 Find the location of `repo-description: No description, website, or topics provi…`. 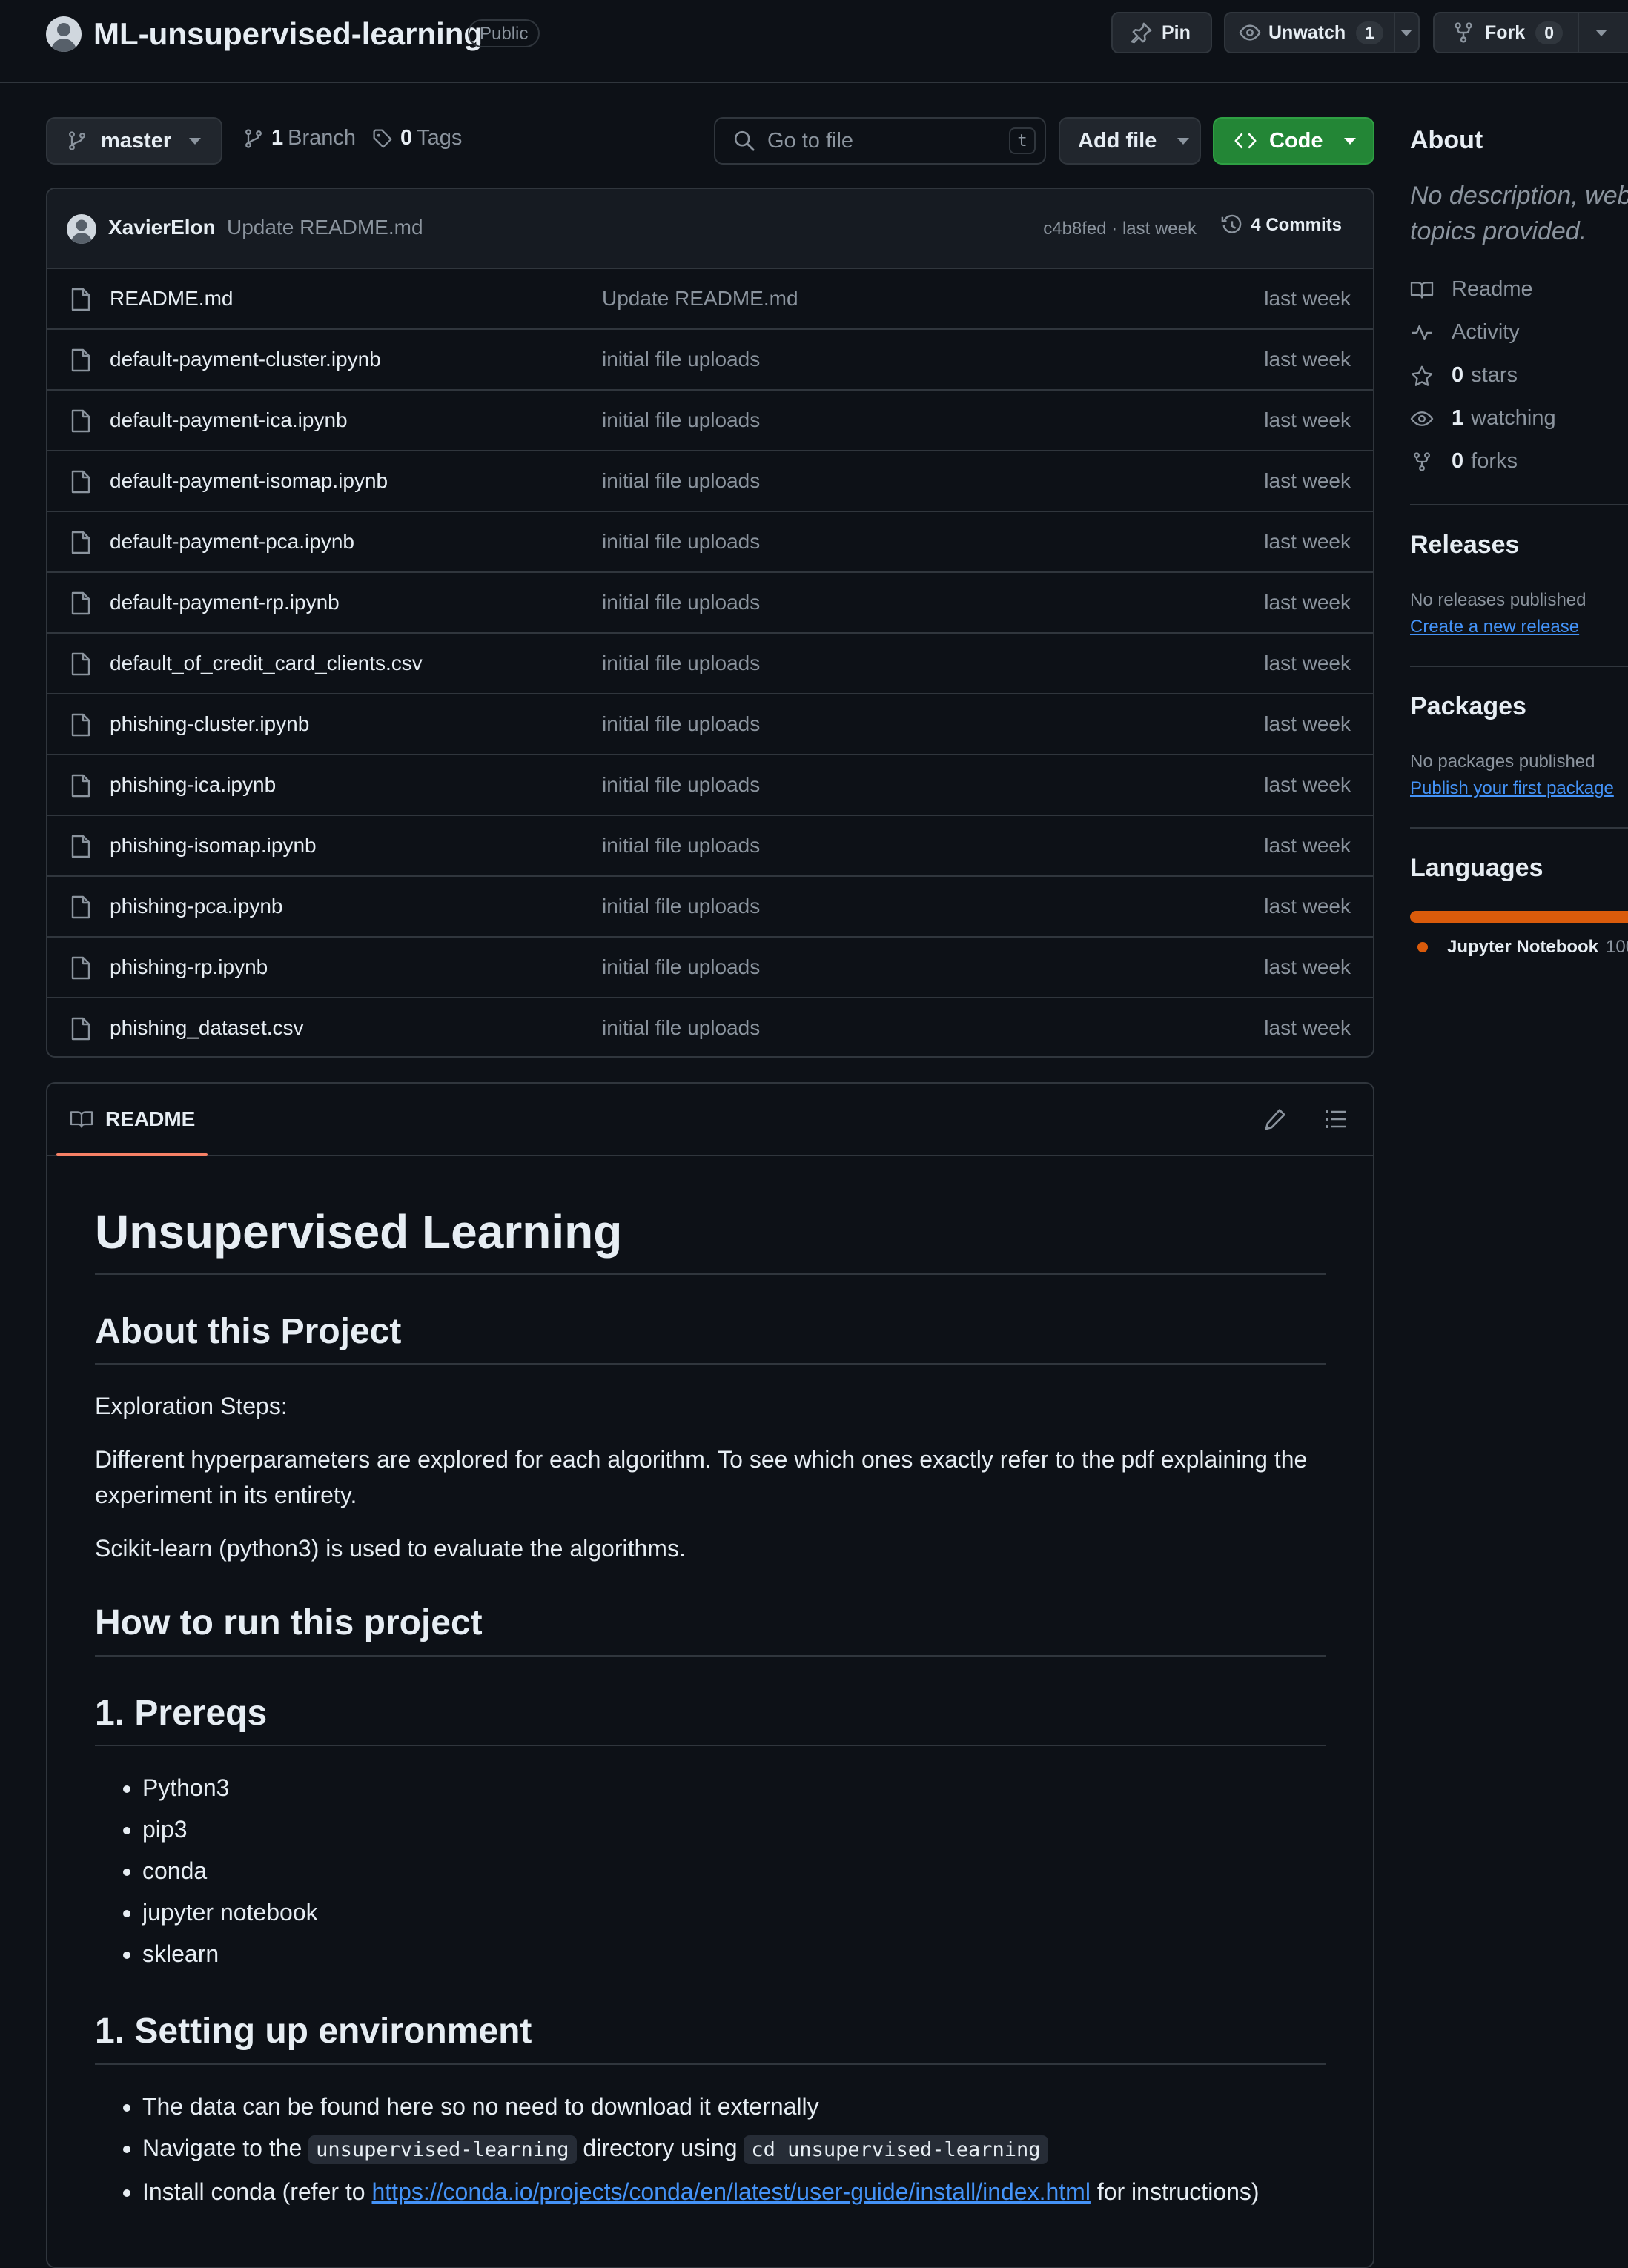

repo-description: No description, website, or topics provi… is located at coordinates (1519, 214).